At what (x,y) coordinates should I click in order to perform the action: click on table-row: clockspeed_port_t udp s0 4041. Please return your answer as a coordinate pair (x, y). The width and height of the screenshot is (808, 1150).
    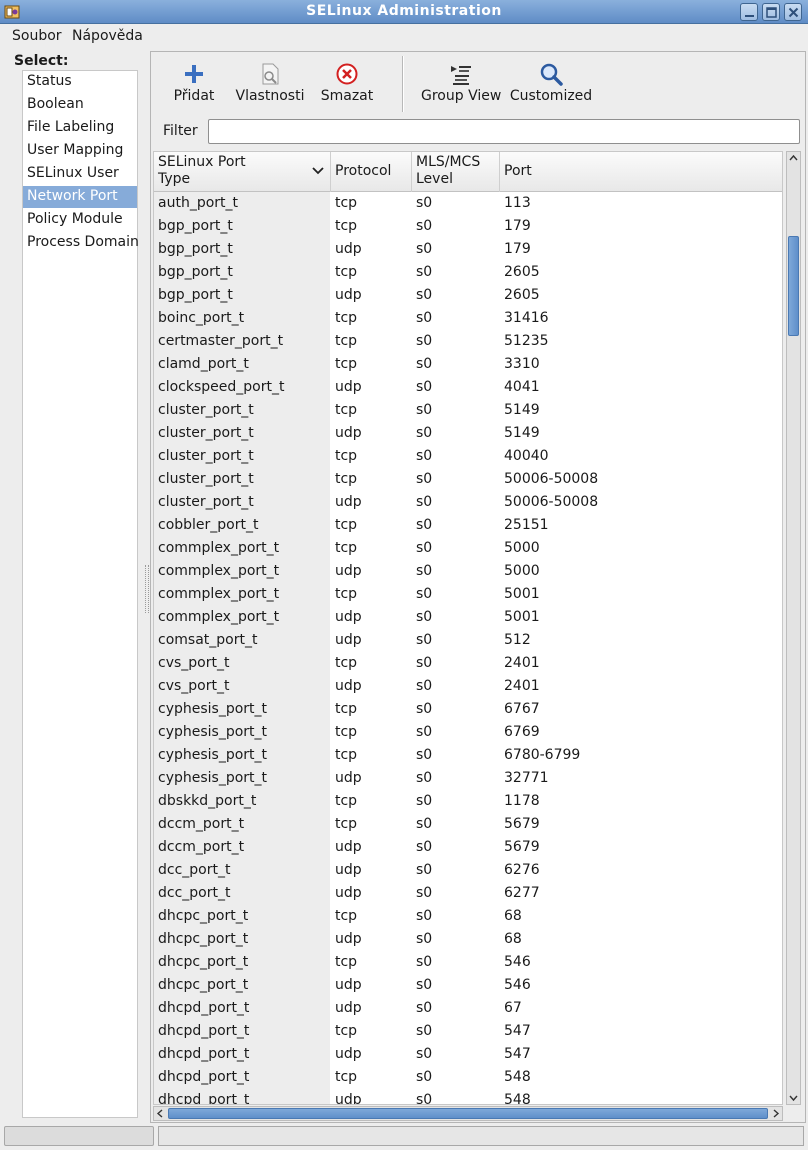
    Looking at the image, I should click on (468, 387).